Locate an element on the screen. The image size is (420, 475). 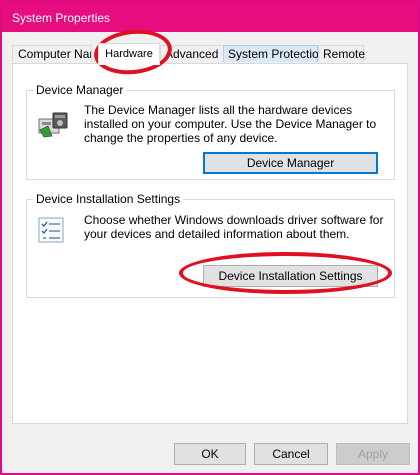
tab-computer-name: Computer Name is located at coordinates (52, 53).